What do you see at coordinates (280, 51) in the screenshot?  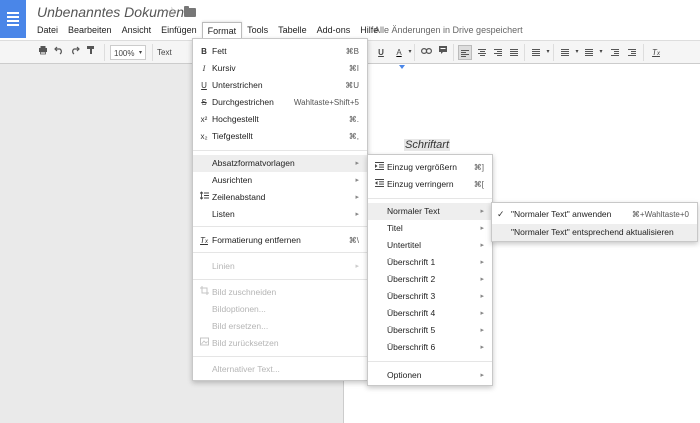 I see `menu-item-fett: B Fett ⌘B` at bounding box center [280, 51].